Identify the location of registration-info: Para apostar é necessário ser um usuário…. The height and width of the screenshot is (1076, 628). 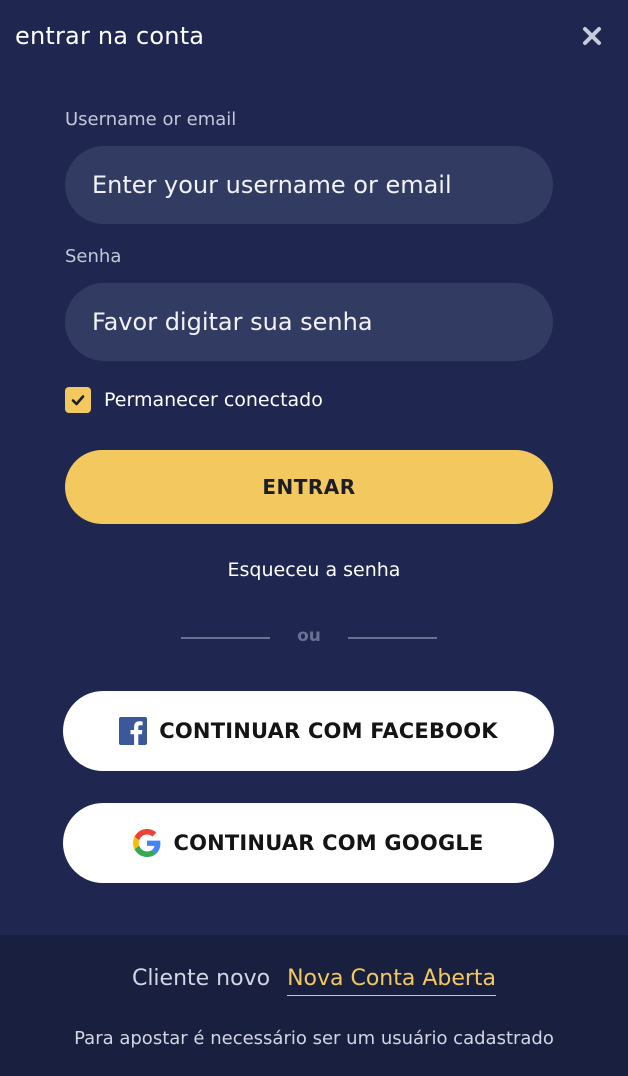
(314, 1038).